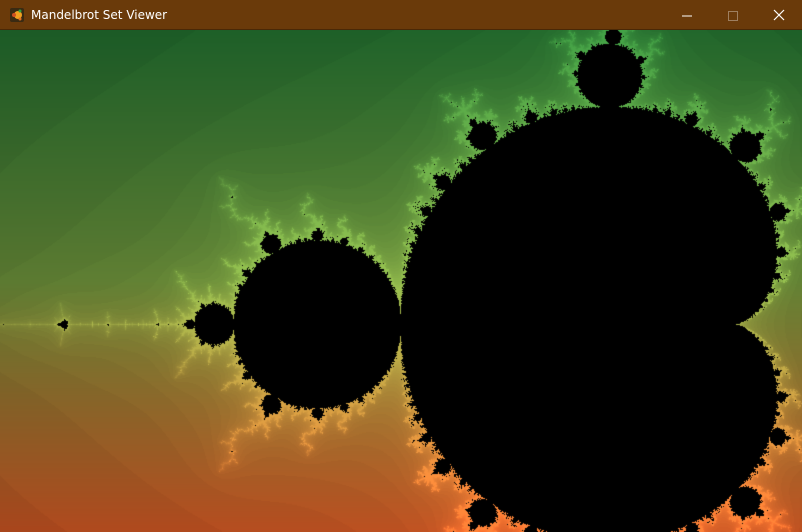  I want to click on close-button, so click(779, 15).